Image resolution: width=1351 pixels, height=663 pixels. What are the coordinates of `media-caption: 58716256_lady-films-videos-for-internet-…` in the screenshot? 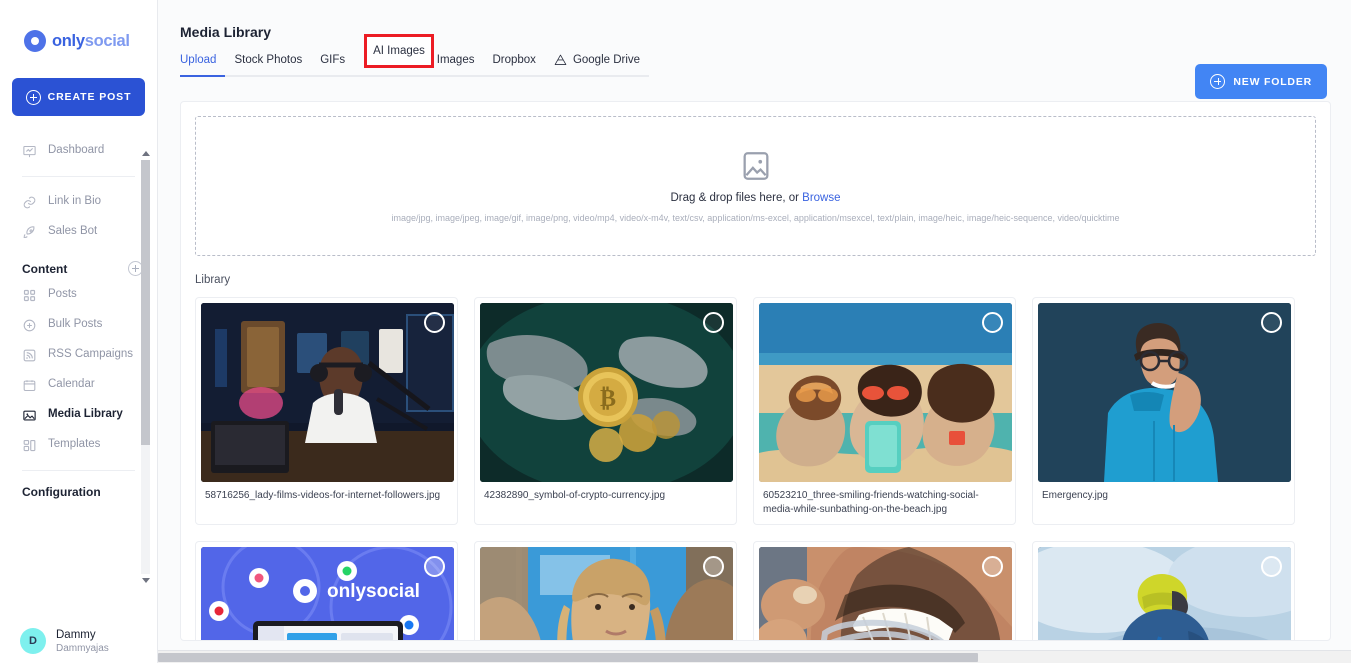 It's located at (323, 495).